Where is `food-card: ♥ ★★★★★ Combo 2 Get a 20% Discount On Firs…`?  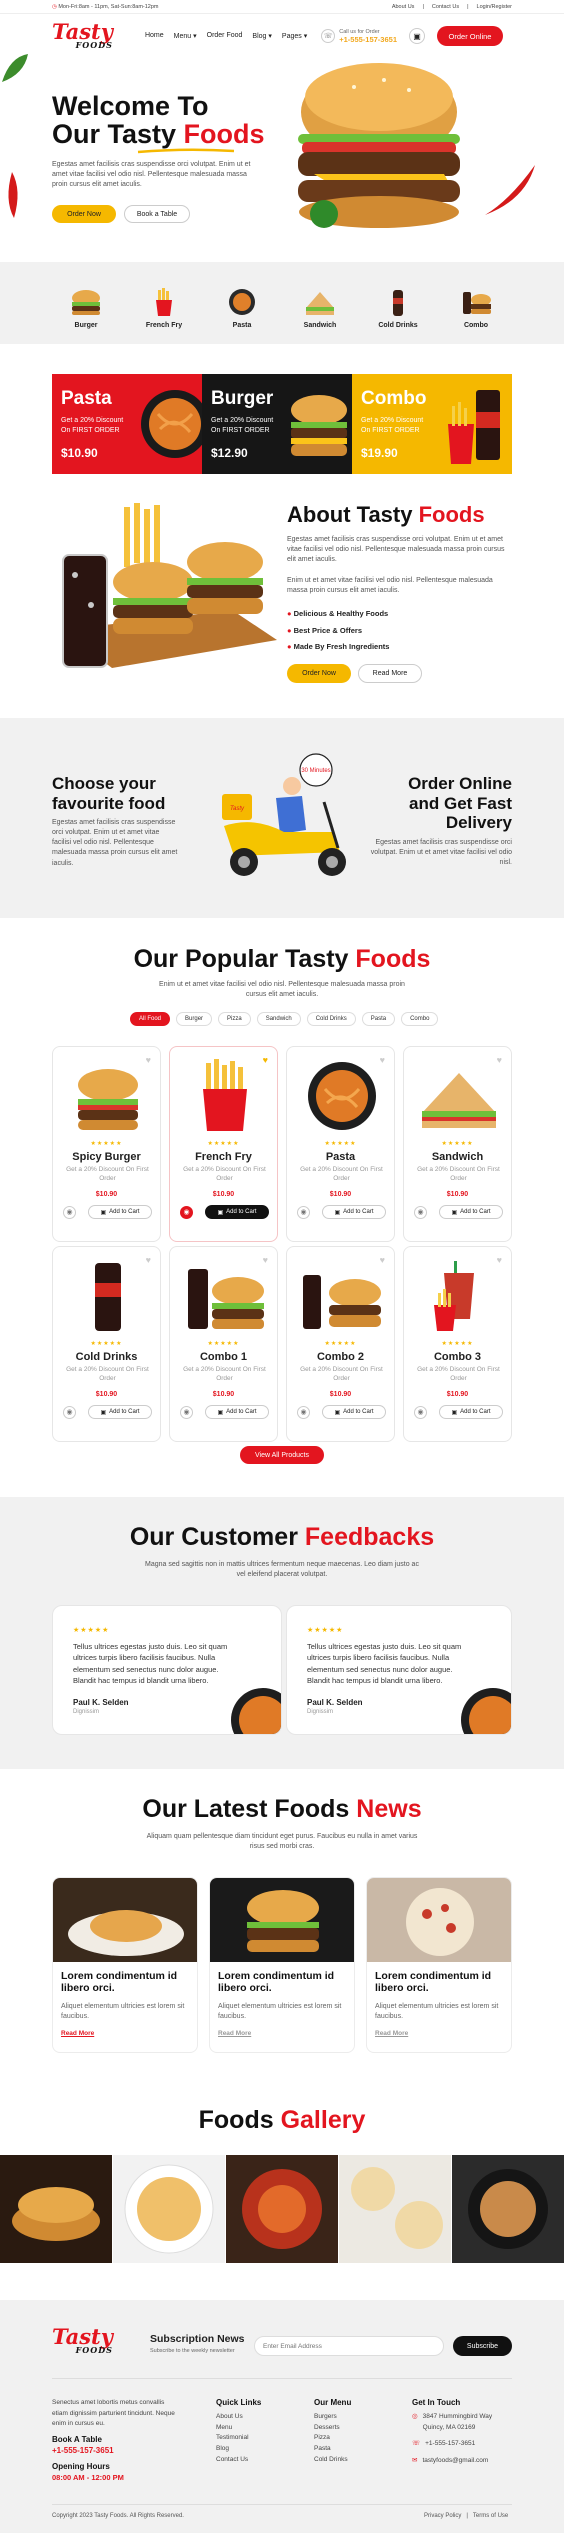 food-card: ♥ ★★★★★ Combo 2 Get a 20% Discount On Firs… is located at coordinates (340, 1344).